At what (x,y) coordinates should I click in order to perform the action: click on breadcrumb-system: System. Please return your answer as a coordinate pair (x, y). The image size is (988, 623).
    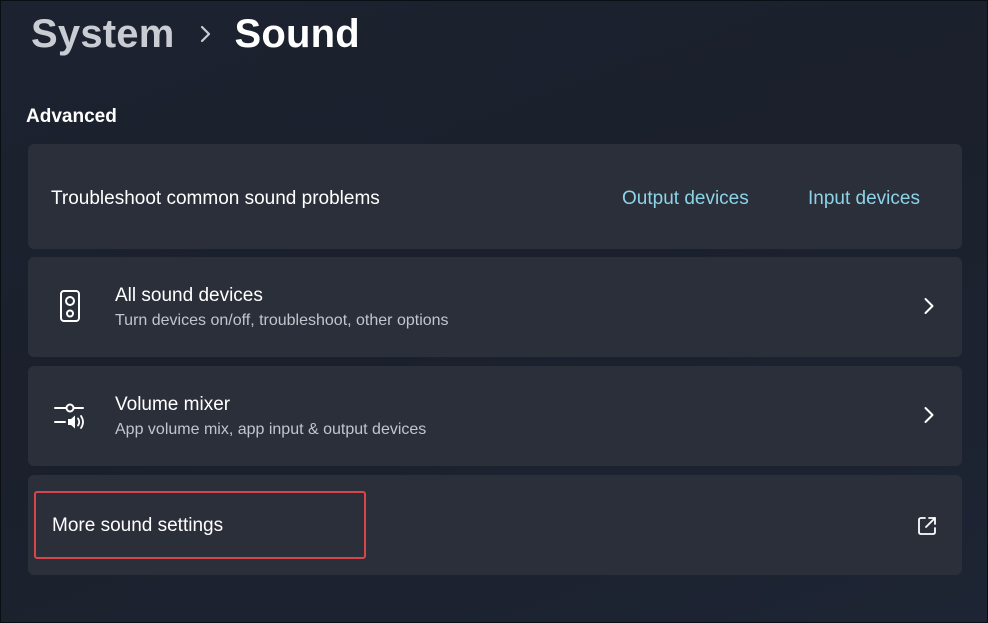
    Looking at the image, I should click on (103, 34).